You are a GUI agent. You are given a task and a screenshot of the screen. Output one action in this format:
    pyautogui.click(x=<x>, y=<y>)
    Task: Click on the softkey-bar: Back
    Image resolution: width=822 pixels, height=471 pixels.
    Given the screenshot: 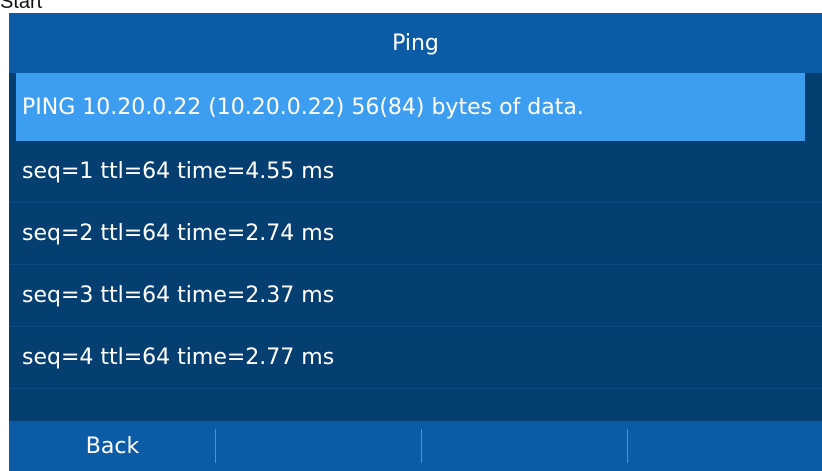 What is the action you would take?
    pyautogui.click(x=415, y=446)
    